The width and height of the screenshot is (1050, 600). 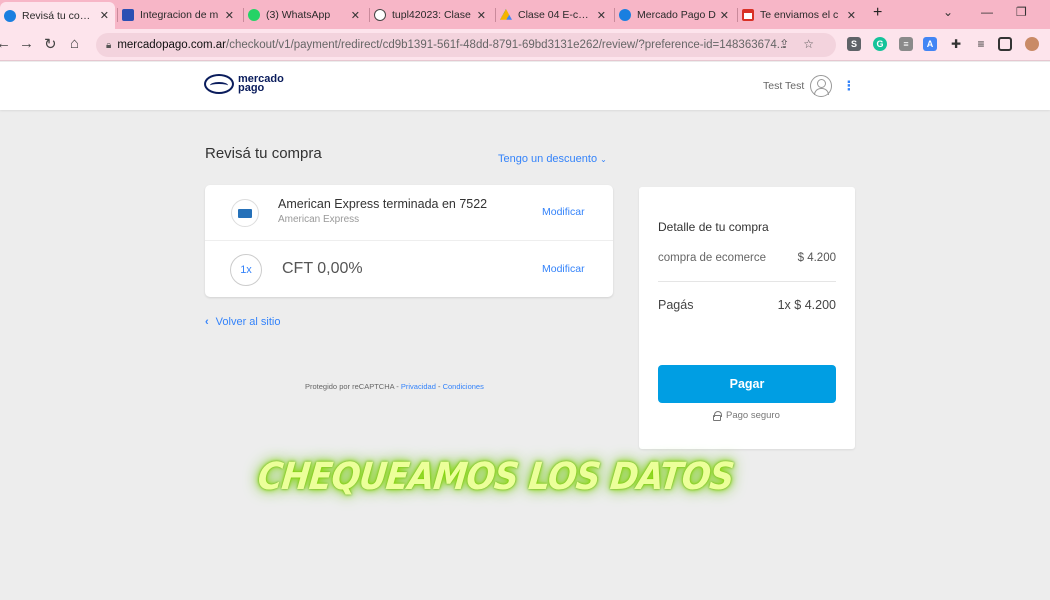 I want to click on whatsapp-favicon-icon, so click(x=254, y=15).